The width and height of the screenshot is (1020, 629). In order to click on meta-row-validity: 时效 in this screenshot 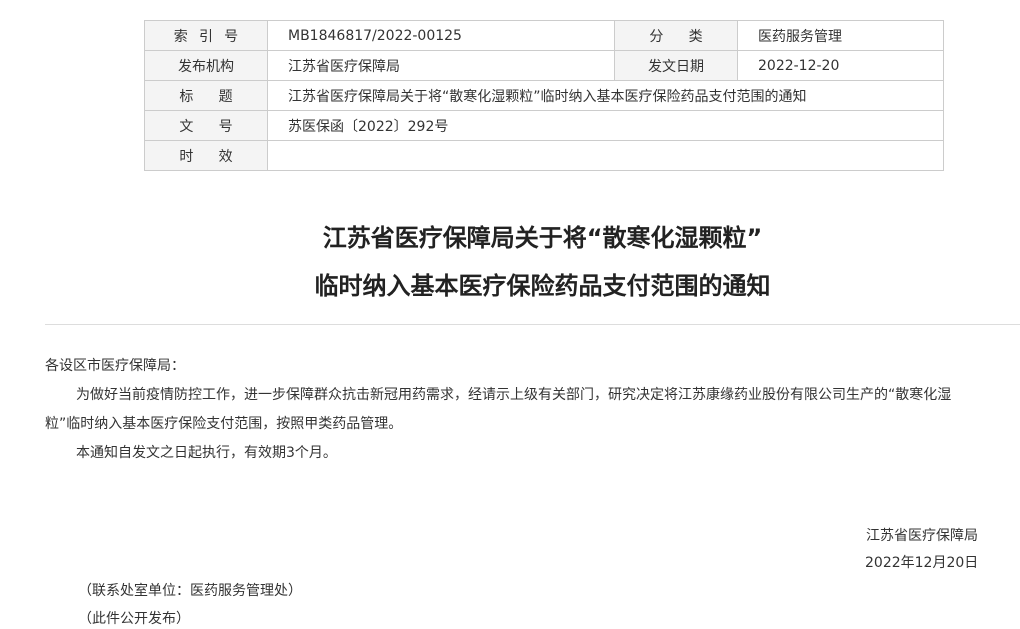, I will do `click(544, 155)`.